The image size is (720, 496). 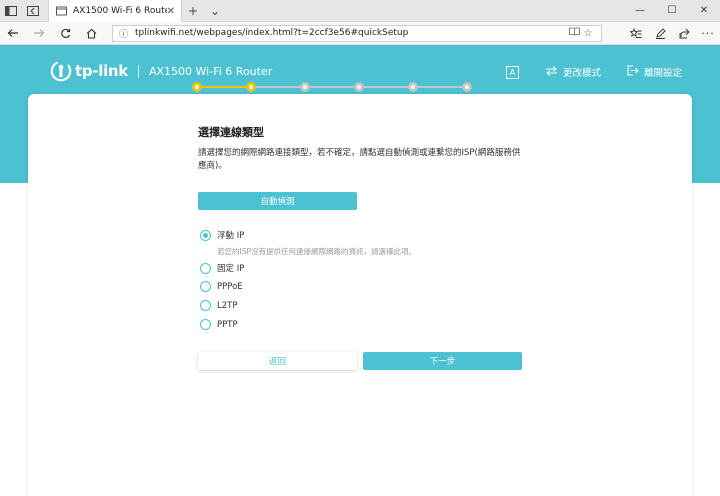 I want to click on option-static-ip: 固定 IP, so click(x=222, y=268).